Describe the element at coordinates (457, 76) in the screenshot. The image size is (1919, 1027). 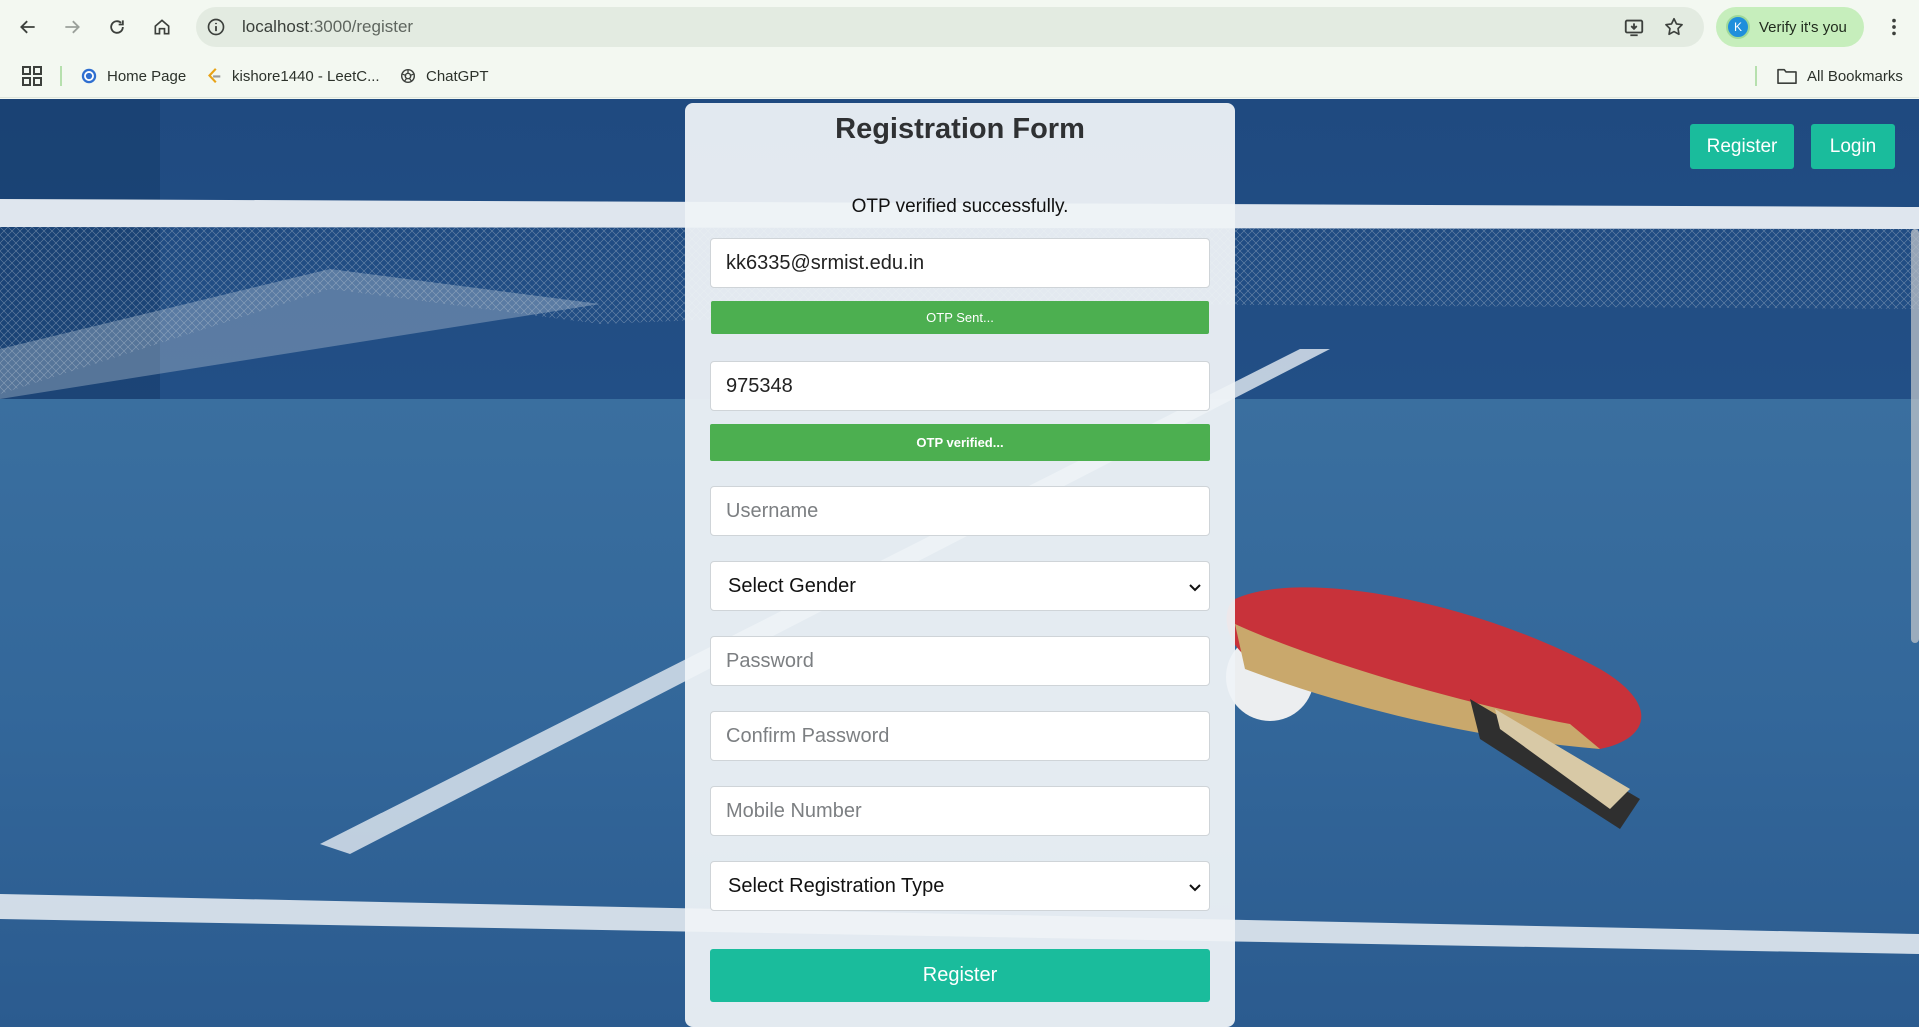
I see `bookmark-label: ChatGPT` at that location.